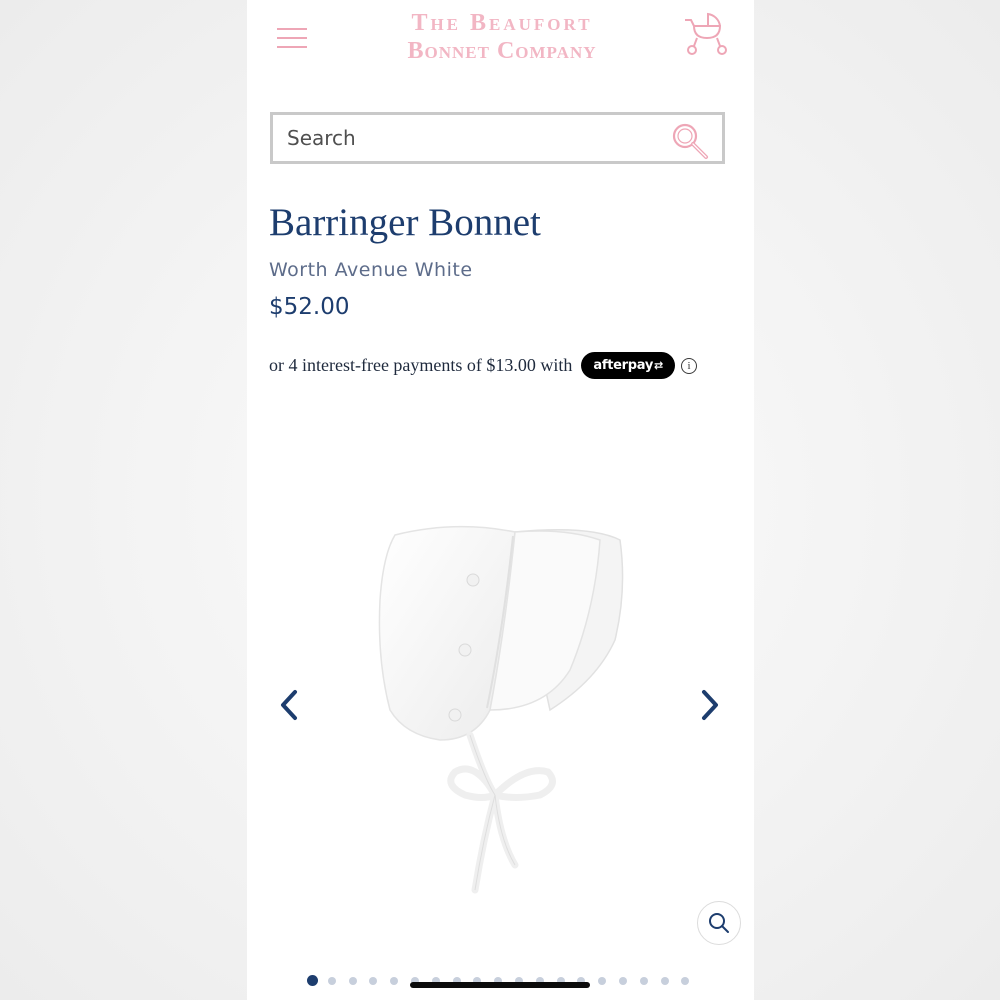 This screenshot has height=1000, width=1000. What do you see at coordinates (502, 51) in the screenshot?
I see `logo-line-2: Bonnet Company` at bounding box center [502, 51].